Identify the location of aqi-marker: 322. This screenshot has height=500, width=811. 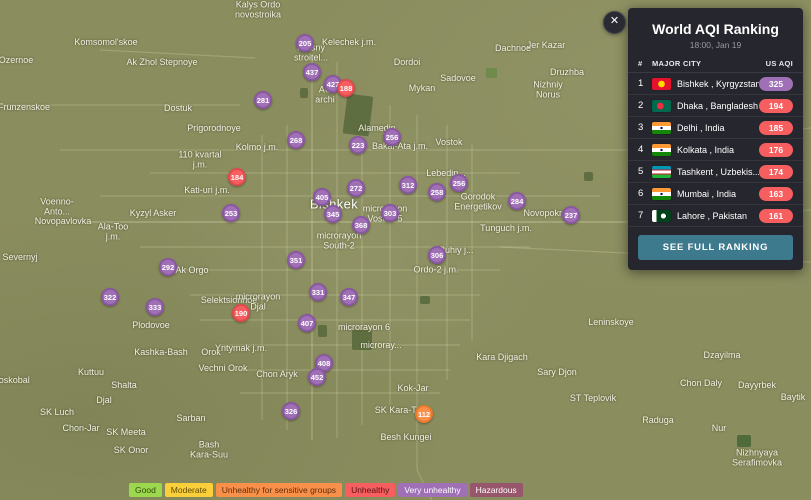
(110, 297).